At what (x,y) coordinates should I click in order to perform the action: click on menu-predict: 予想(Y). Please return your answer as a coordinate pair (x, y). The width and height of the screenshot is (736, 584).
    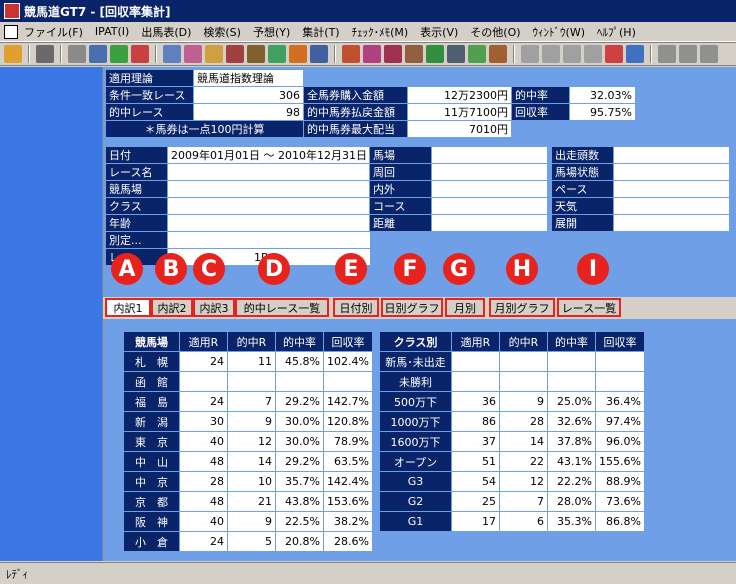
    Looking at the image, I should click on (271, 32).